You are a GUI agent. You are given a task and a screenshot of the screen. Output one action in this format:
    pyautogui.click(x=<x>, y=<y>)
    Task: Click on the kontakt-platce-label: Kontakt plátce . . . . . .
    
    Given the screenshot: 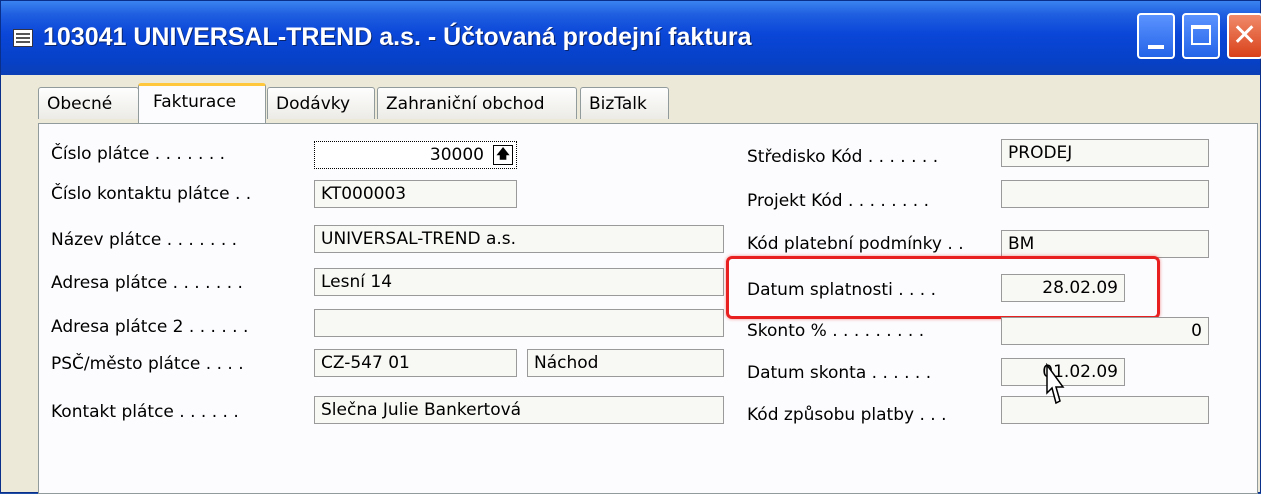 What is the action you would take?
    pyautogui.click(x=145, y=412)
    